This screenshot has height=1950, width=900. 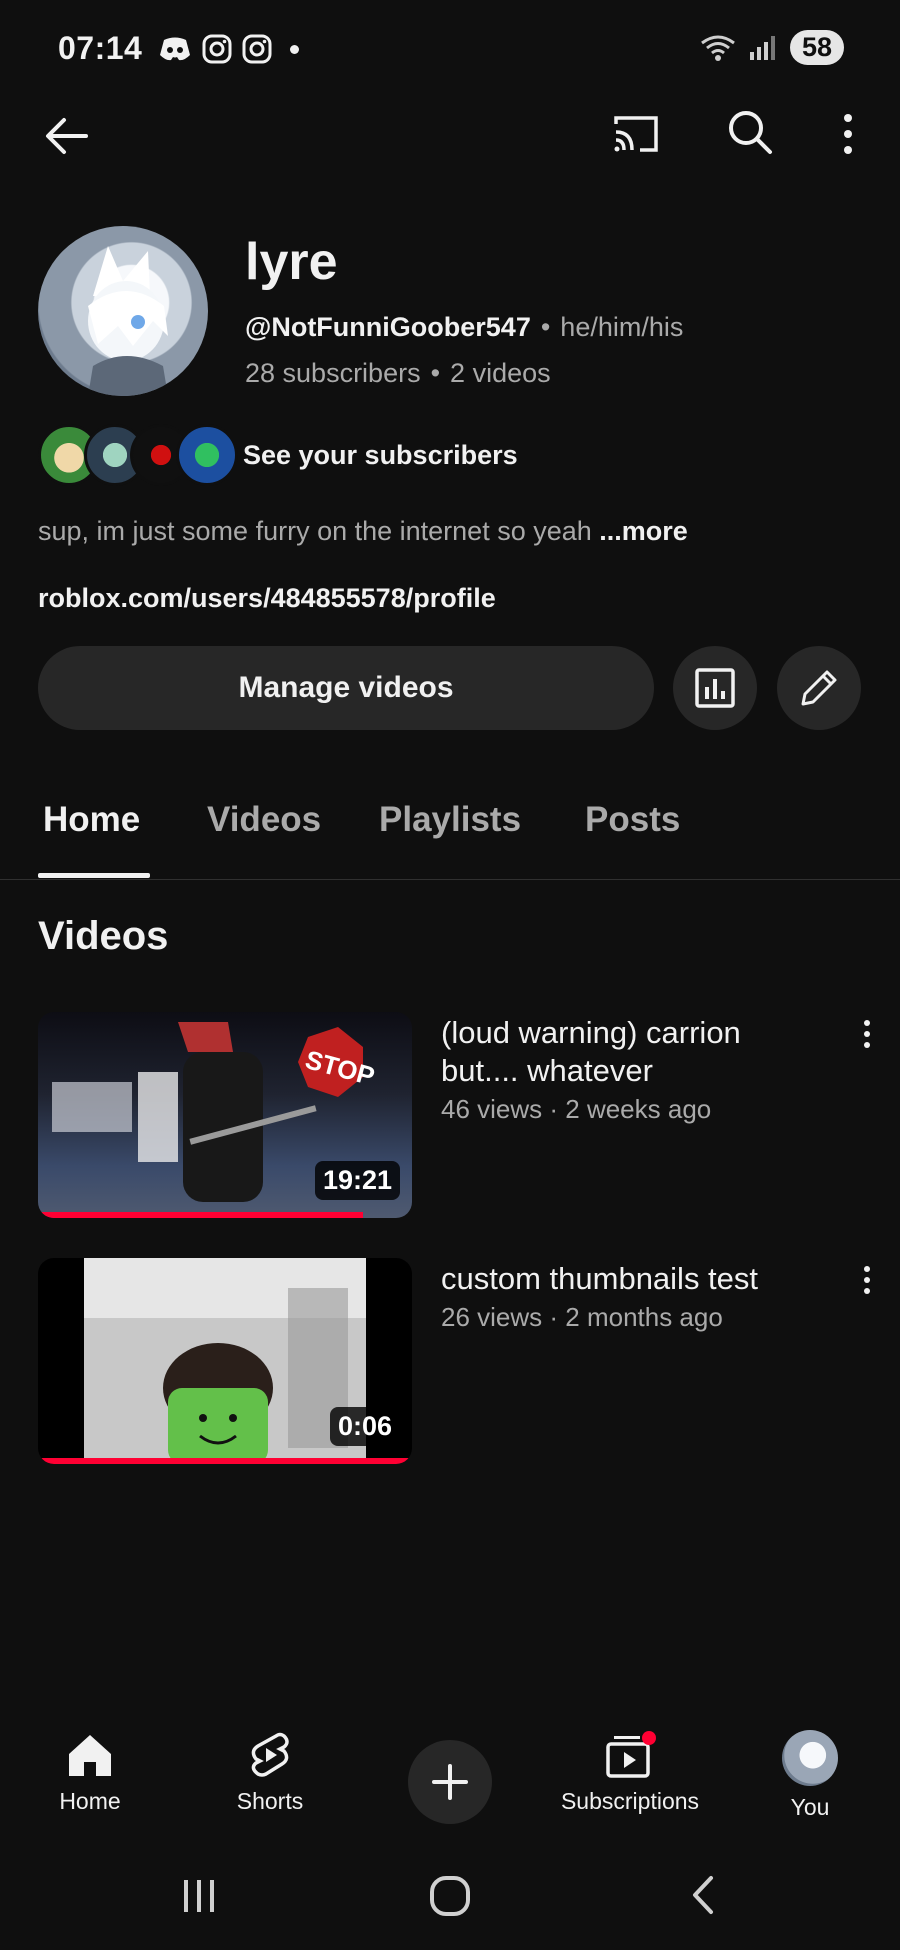 What do you see at coordinates (225, 1361) in the screenshot?
I see `video-thumbnail: 0:06` at bounding box center [225, 1361].